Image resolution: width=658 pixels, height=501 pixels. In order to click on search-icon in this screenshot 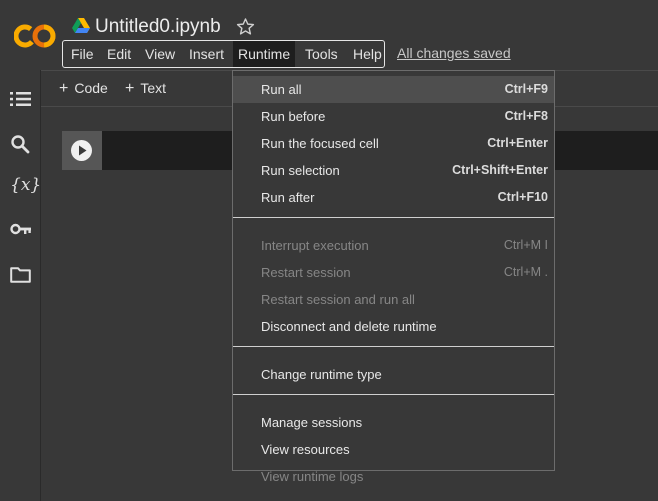, I will do `click(20, 144)`.